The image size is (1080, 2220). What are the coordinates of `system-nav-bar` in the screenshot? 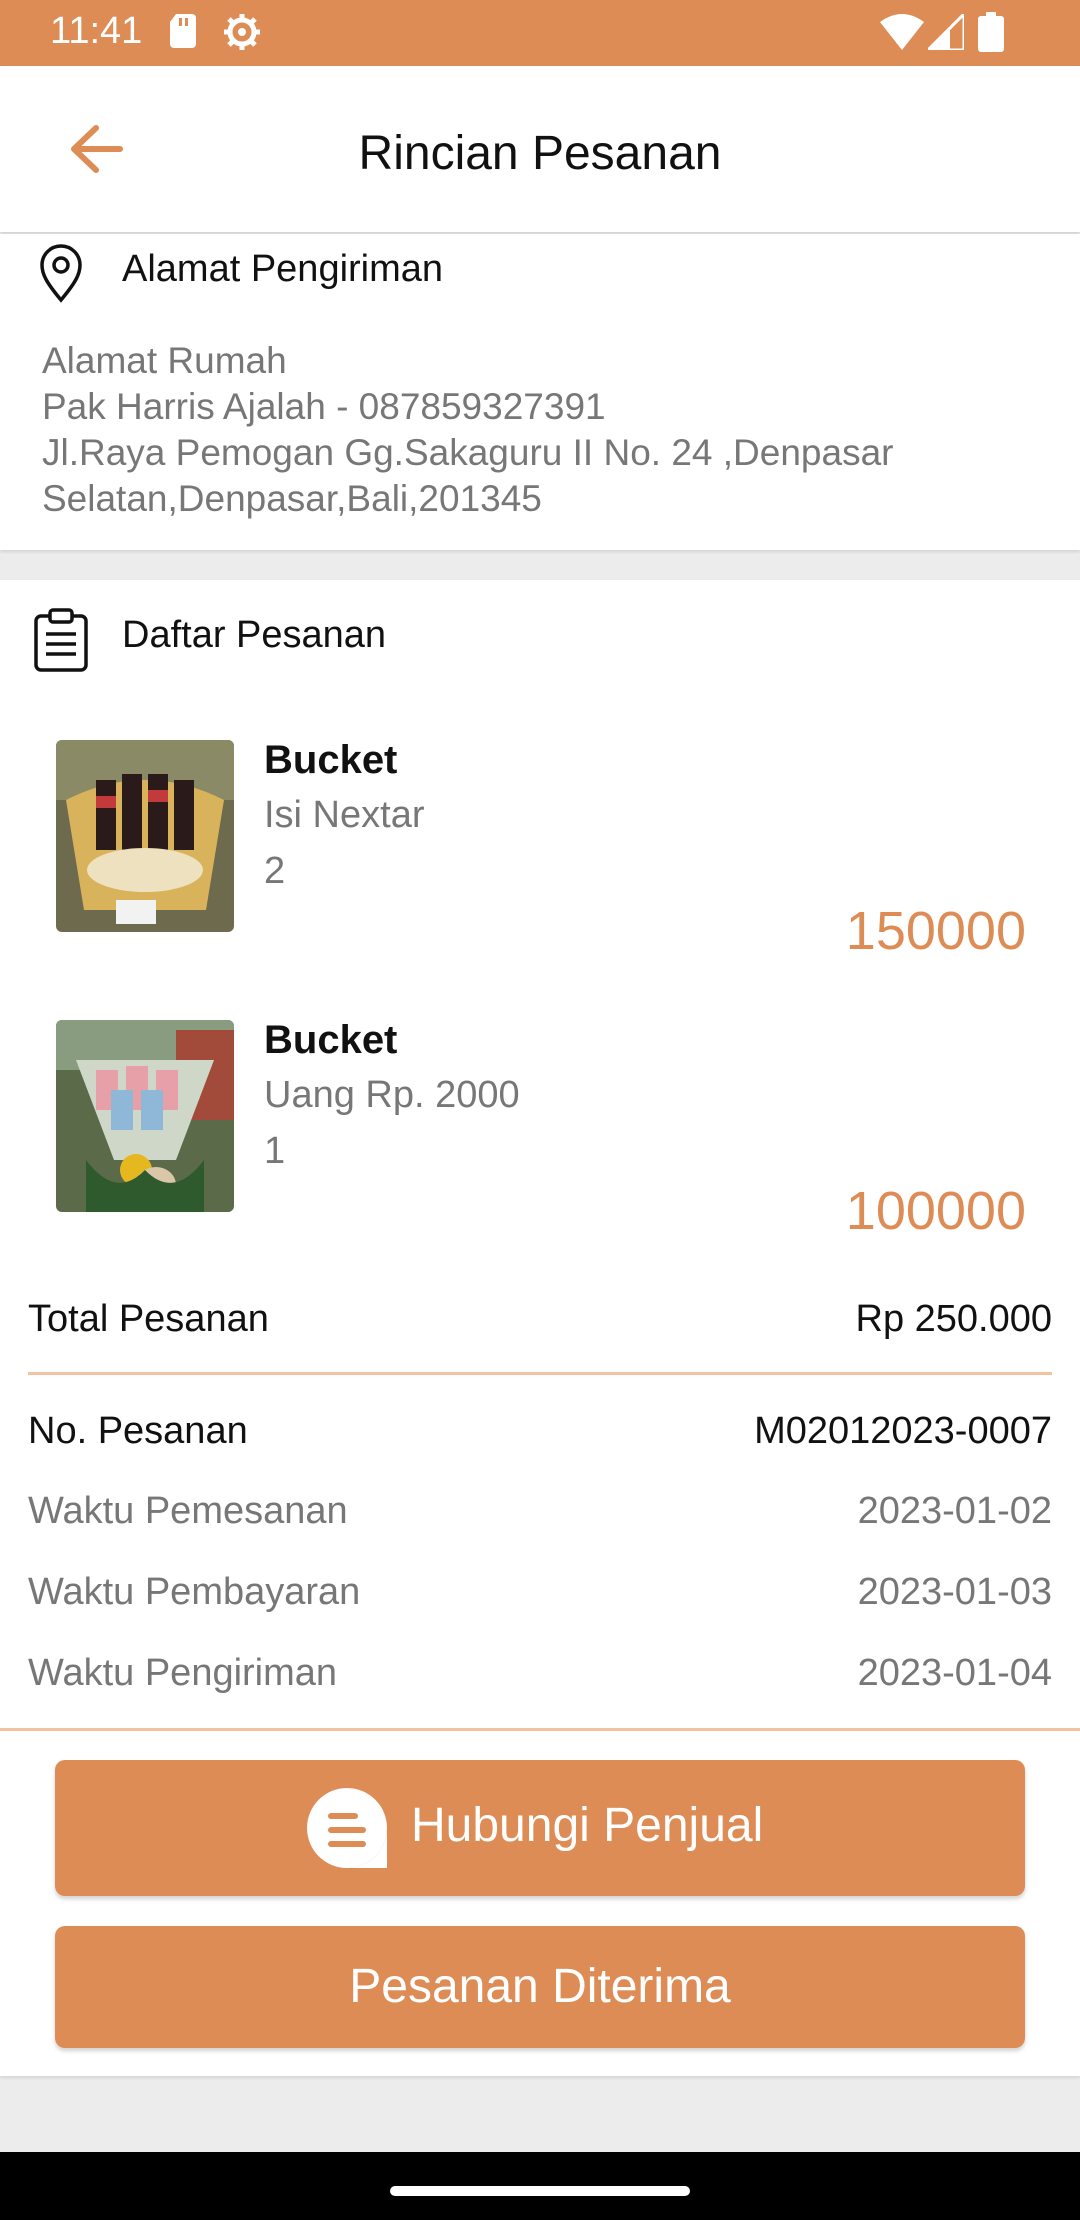 It's located at (540, 2186).